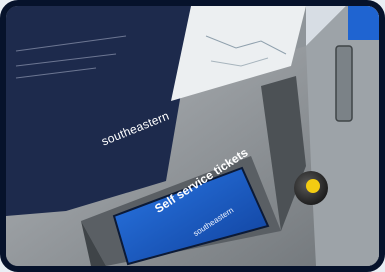 Image resolution: width=385 pixels, height=272 pixels. Describe the element at coordinates (363, 23) in the screenshot. I see `blue-edge` at that location.